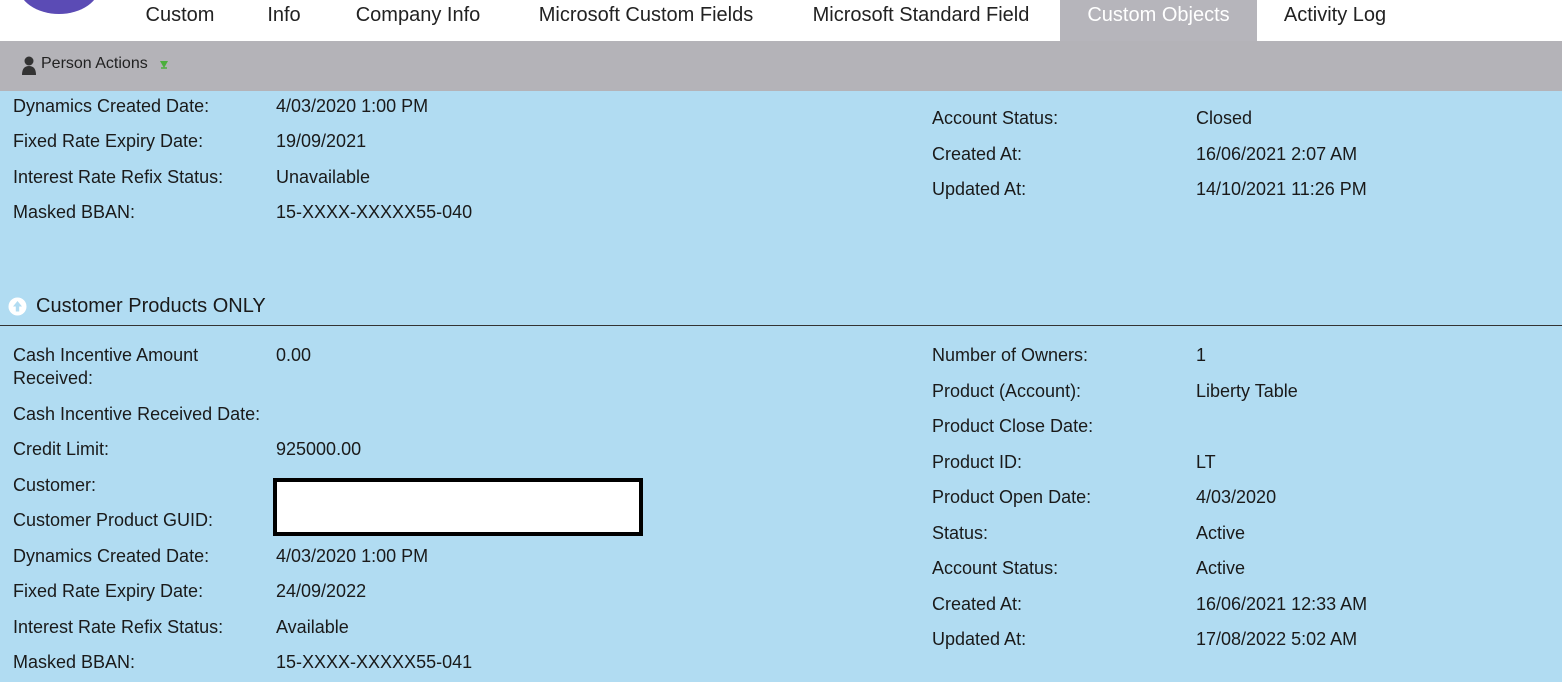 This screenshot has height=682, width=1562. I want to click on field-value: 14/10/2021 11:26 PM, so click(1281, 189).